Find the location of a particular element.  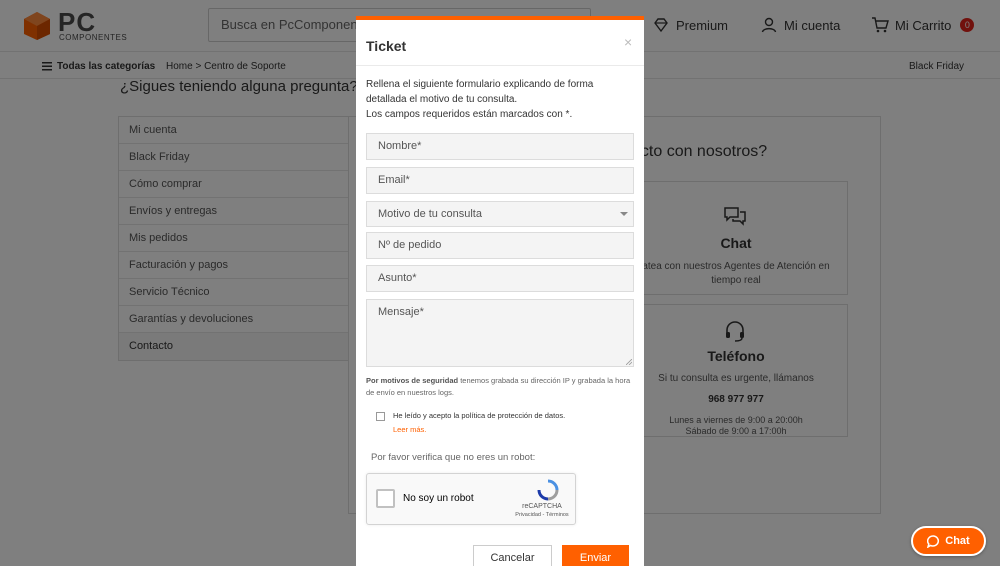

message-placeholder: Mensaje* is located at coordinates (401, 312).